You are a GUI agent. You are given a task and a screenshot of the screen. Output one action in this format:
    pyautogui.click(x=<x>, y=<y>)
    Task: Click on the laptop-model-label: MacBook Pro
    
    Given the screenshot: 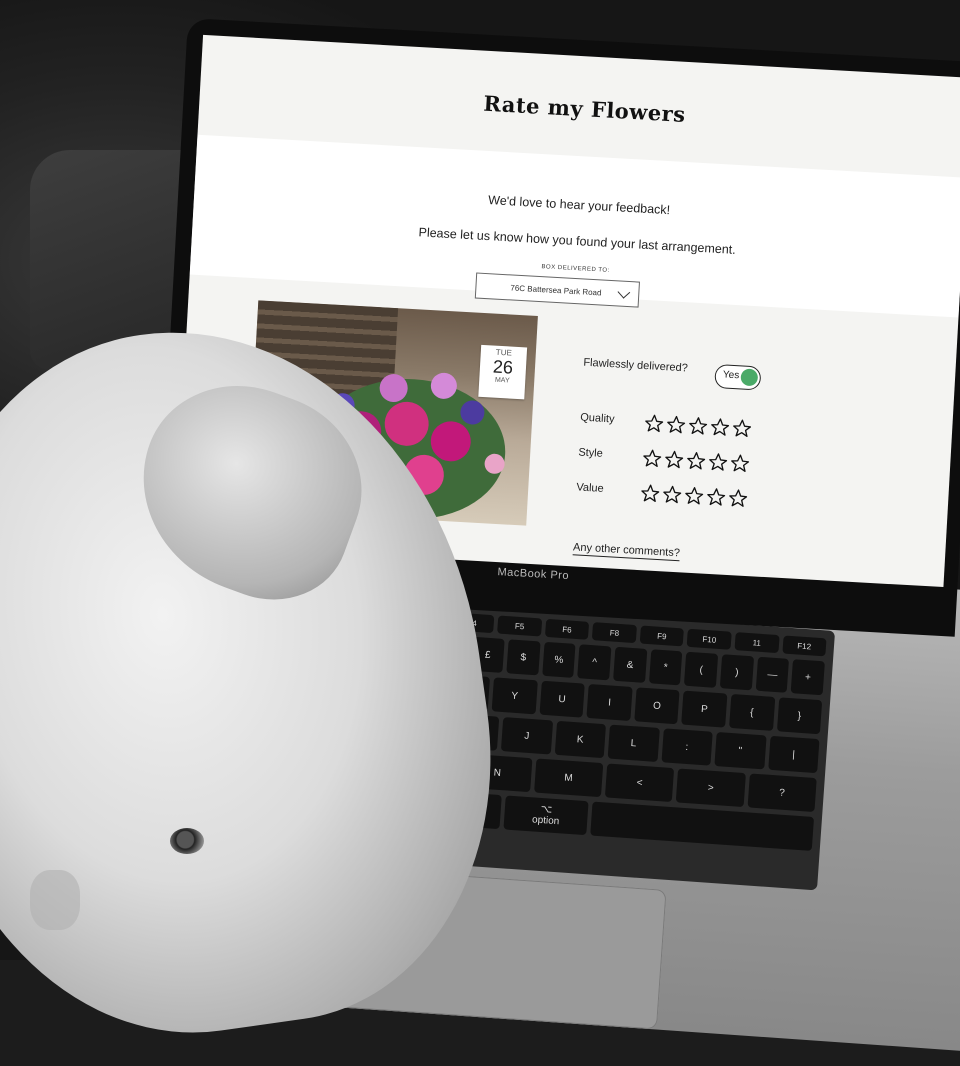 What is the action you would take?
    pyautogui.click(x=533, y=574)
    